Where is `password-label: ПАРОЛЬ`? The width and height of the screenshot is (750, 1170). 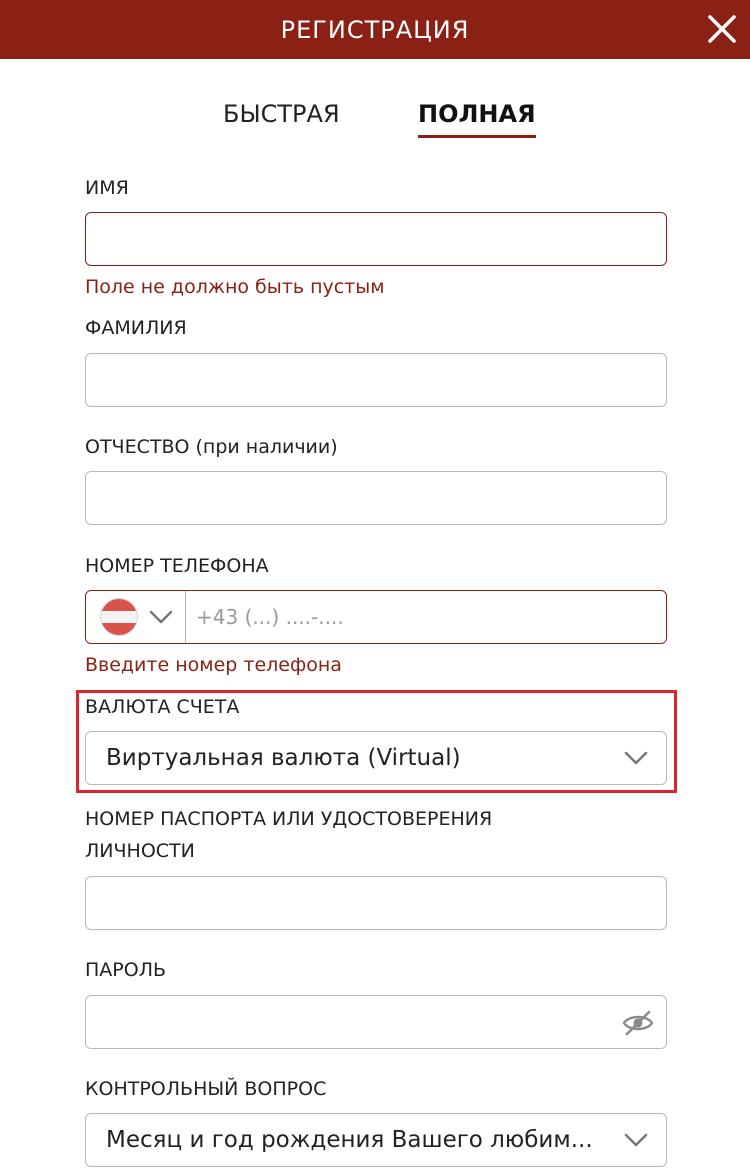 password-label: ПАРОЛЬ is located at coordinates (126, 970).